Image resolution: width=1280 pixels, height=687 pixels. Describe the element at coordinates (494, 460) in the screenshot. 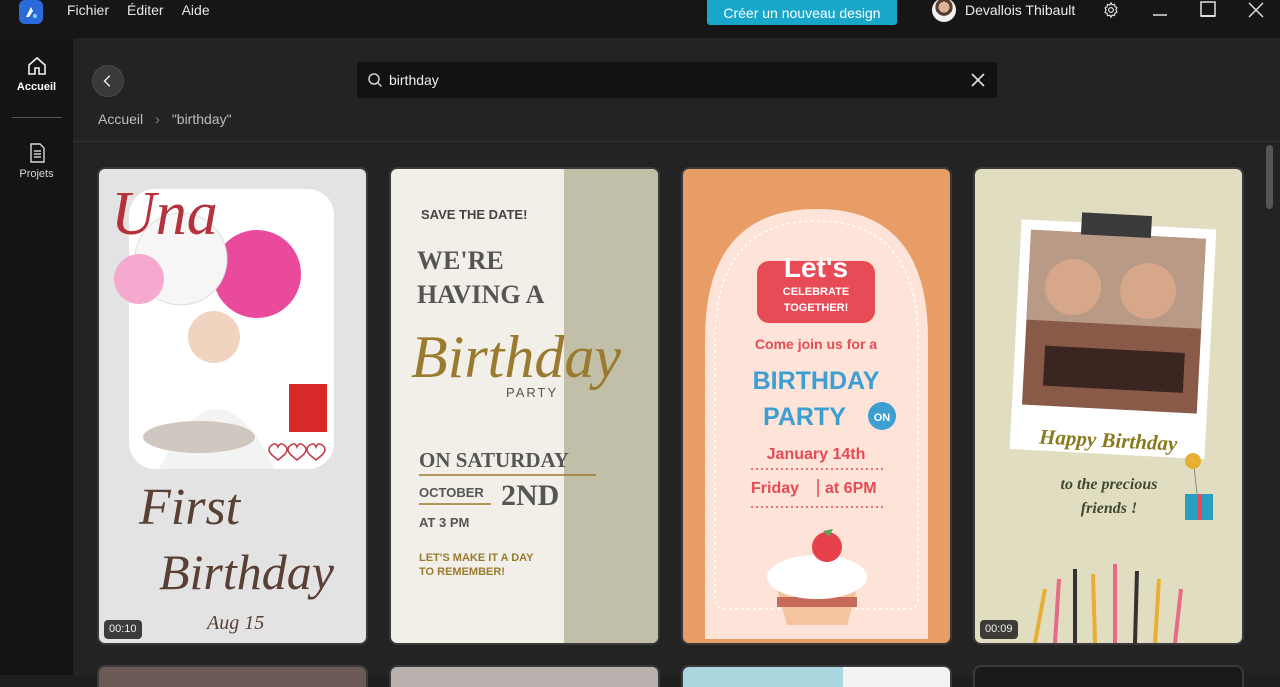

I see `card2-line6: ON SATURDAY` at that location.